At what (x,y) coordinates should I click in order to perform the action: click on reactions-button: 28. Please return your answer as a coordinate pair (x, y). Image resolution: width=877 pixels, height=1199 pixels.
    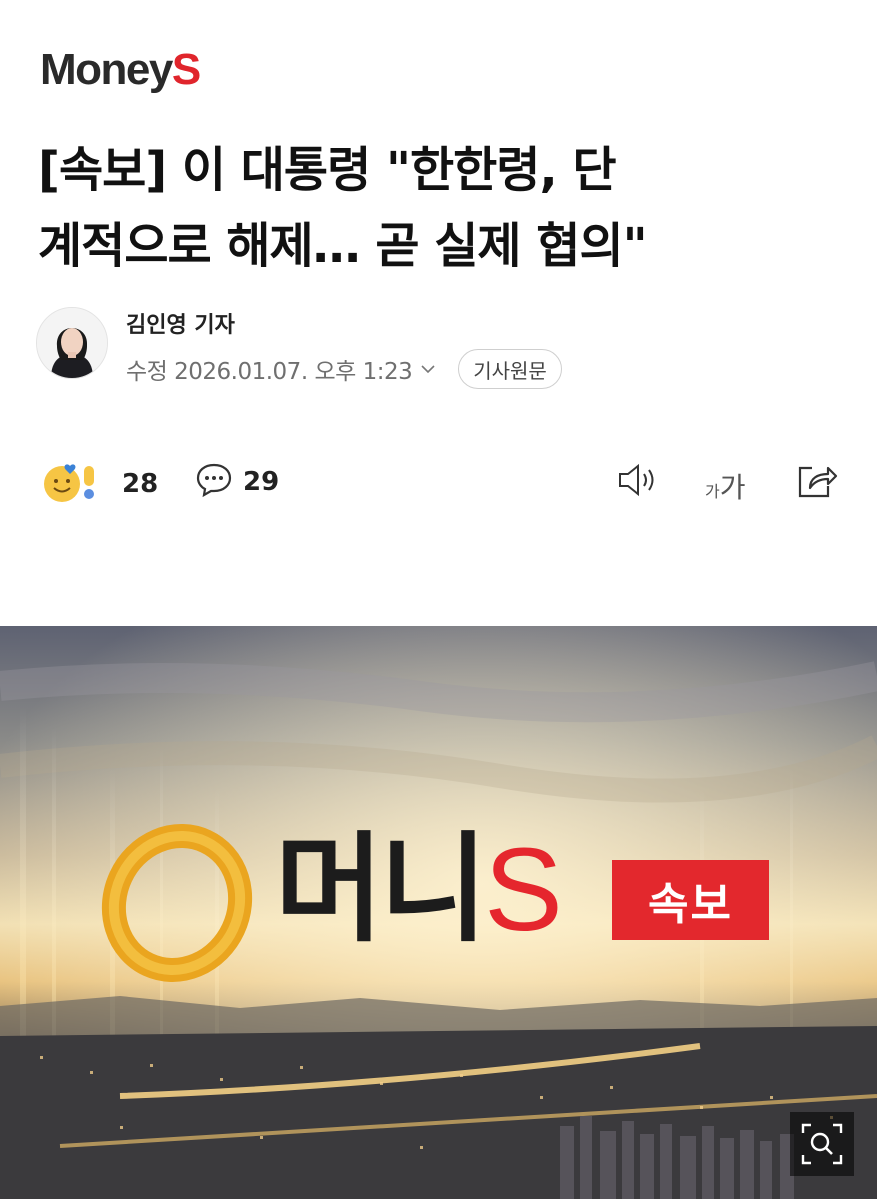
    Looking at the image, I should click on (99, 484).